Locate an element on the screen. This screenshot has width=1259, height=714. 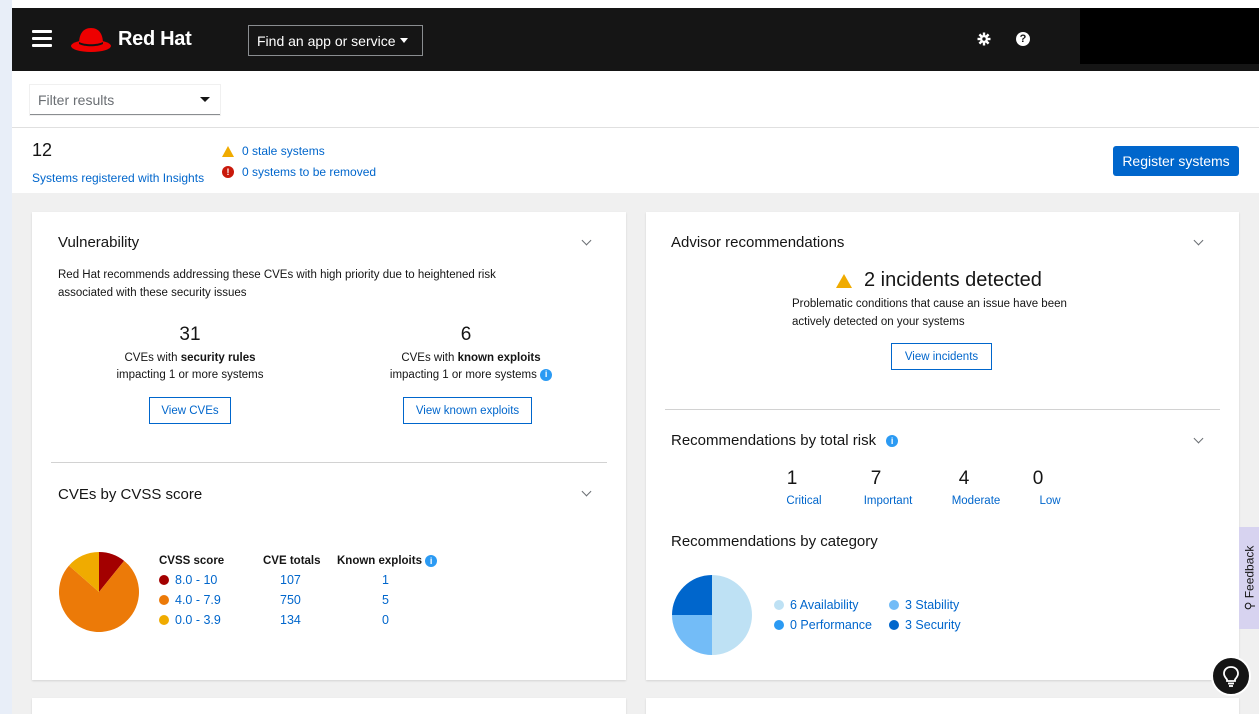
category-legend-item: 3 Security is located at coordinates (925, 625).